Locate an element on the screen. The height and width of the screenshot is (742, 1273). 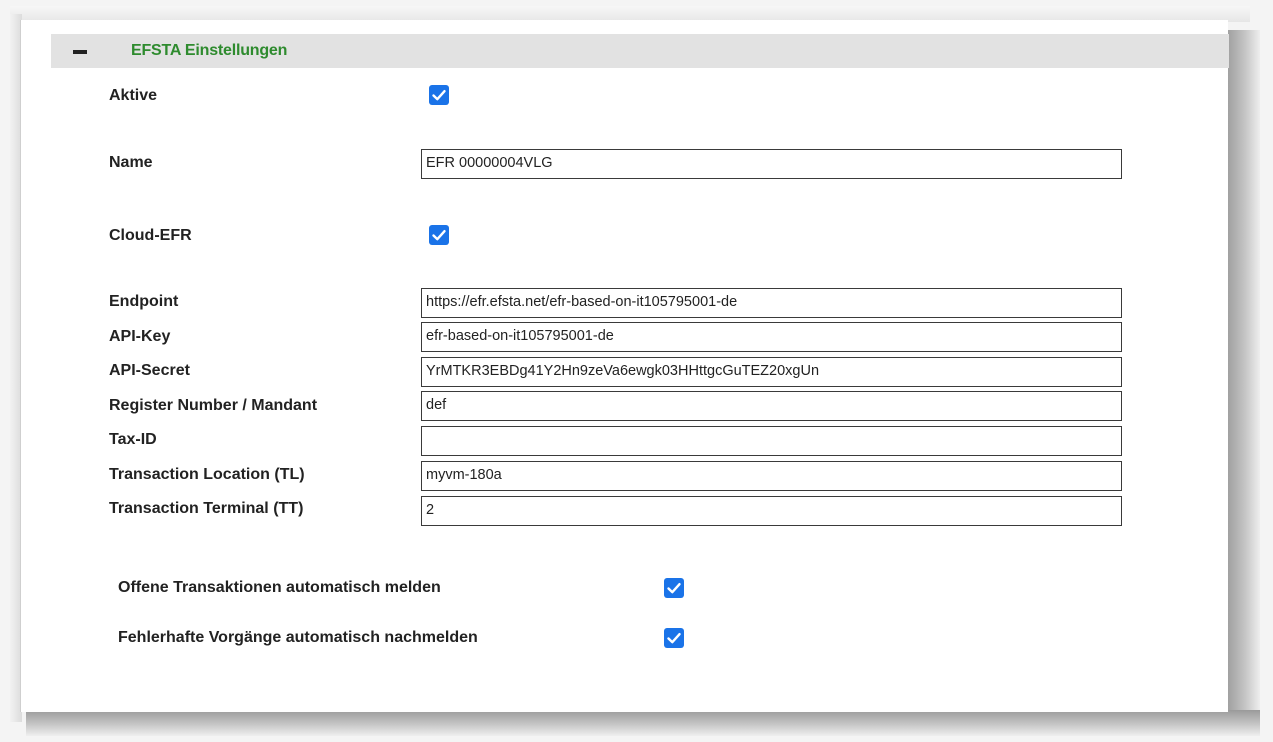
aktive-checkbox is located at coordinates (439, 95).